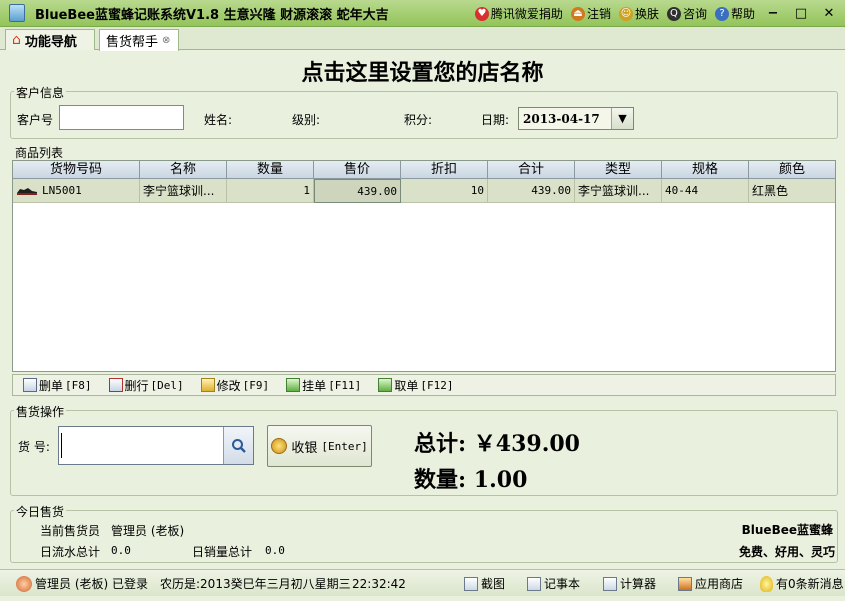 The image size is (845, 601). Describe the element at coordinates (139, 40) in the screenshot. I see `tab-sales-helper: 售货帮手 ⊗` at that location.